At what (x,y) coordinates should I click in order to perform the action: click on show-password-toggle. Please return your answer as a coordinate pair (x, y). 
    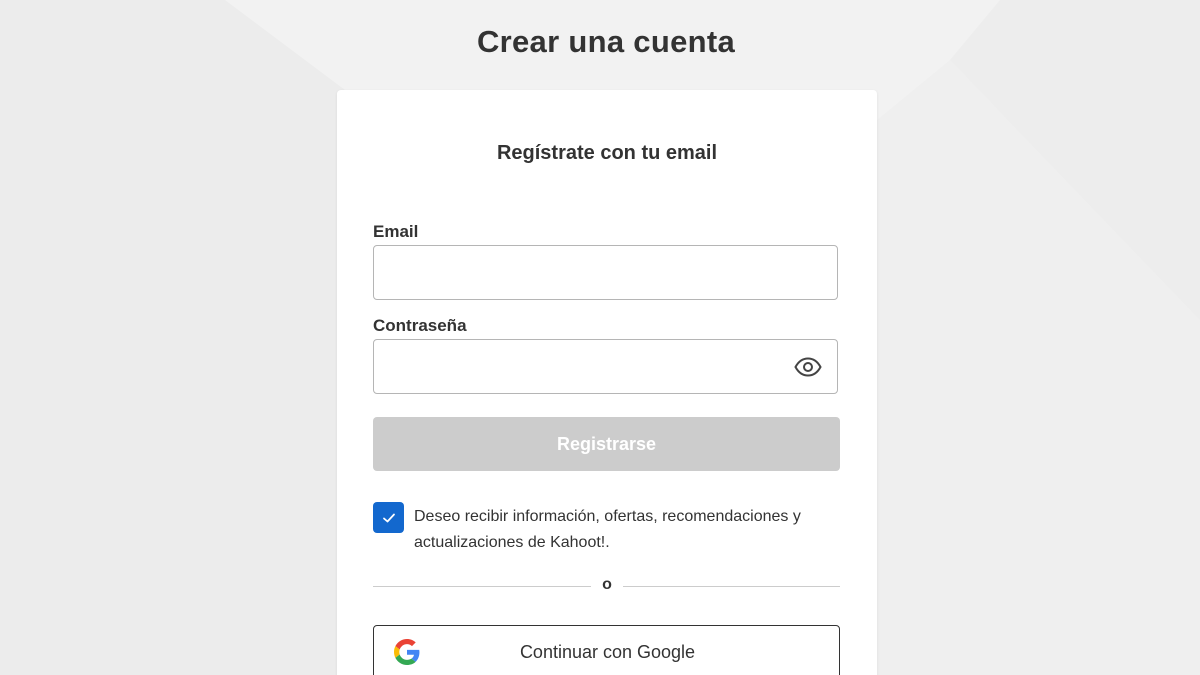
    Looking at the image, I should click on (808, 367).